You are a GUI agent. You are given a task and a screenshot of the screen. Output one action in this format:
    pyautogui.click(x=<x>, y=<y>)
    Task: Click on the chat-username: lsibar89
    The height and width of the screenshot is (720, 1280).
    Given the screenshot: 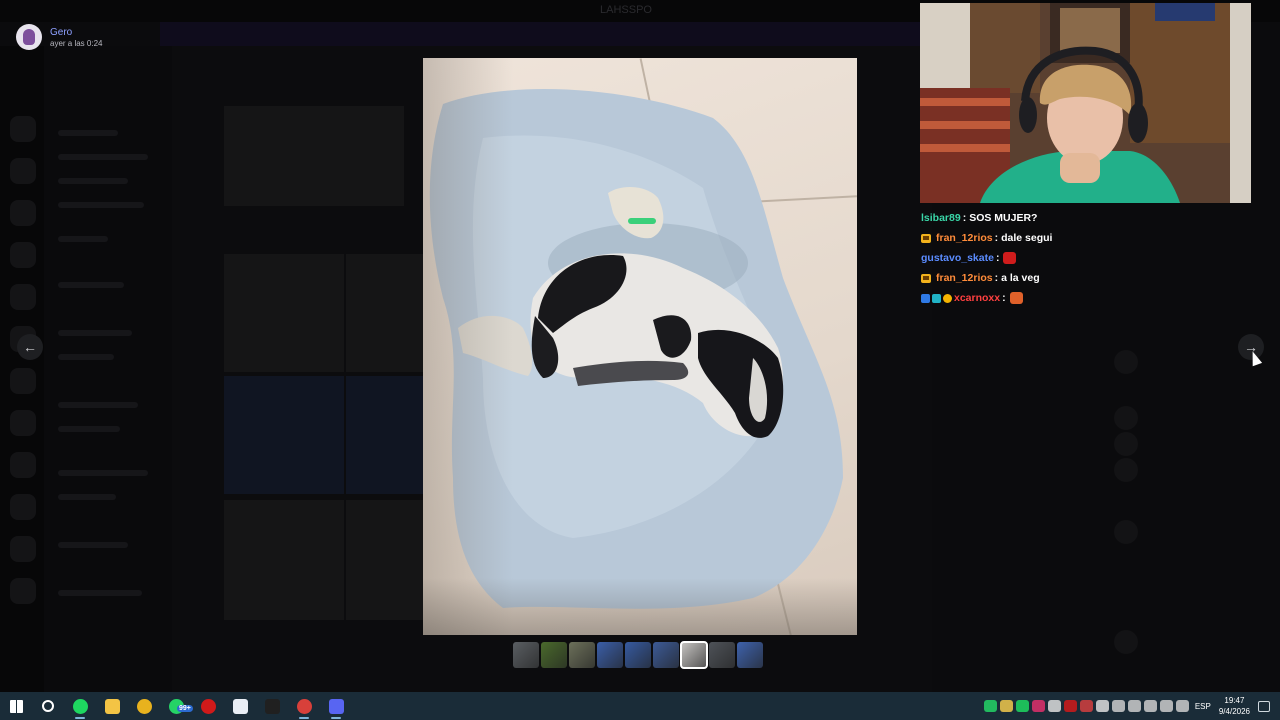 What is the action you would take?
    pyautogui.click(x=941, y=218)
    